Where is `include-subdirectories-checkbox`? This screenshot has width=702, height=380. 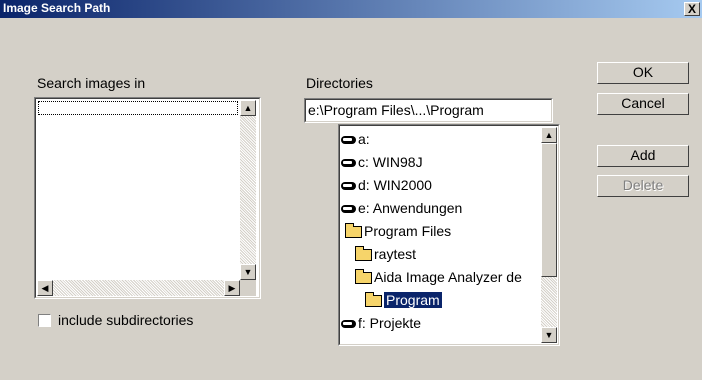
include-subdirectories-checkbox is located at coordinates (44, 320).